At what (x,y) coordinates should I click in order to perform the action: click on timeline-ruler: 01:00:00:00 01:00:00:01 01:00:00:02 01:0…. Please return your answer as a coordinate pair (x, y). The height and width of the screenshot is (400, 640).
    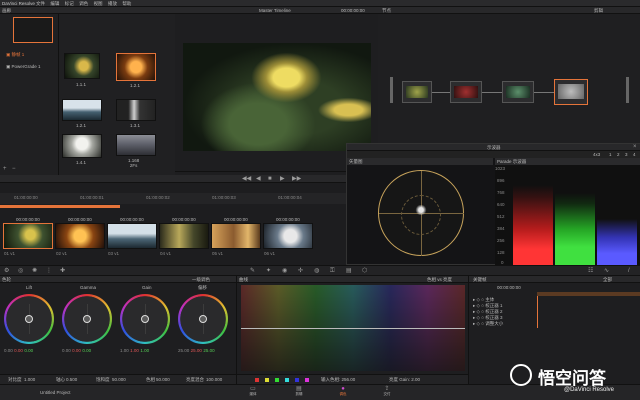
    Looking at the image, I should click on (173, 198).